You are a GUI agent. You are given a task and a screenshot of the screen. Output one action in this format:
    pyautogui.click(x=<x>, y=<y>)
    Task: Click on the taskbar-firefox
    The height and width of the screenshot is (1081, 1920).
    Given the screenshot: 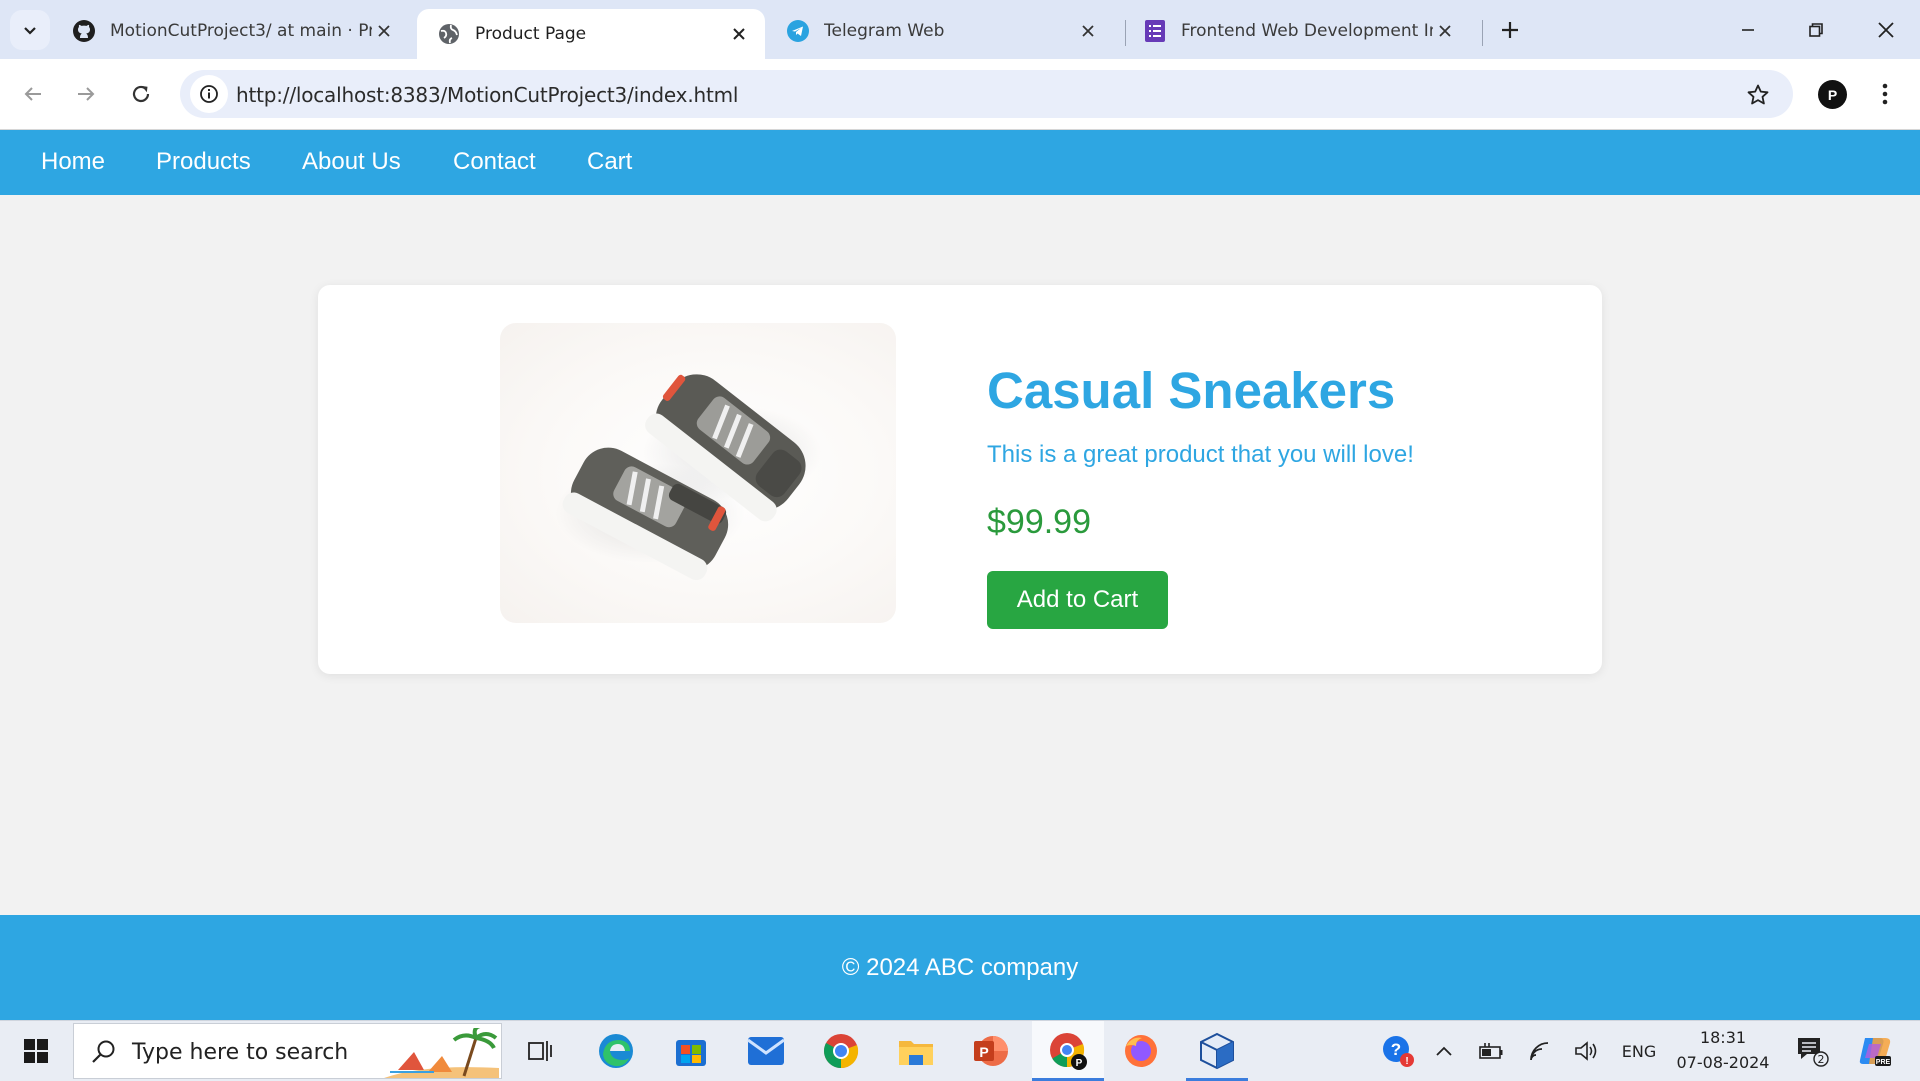 What is the action you would take?
    pyautogui.click(x=1141, y=1051)
    